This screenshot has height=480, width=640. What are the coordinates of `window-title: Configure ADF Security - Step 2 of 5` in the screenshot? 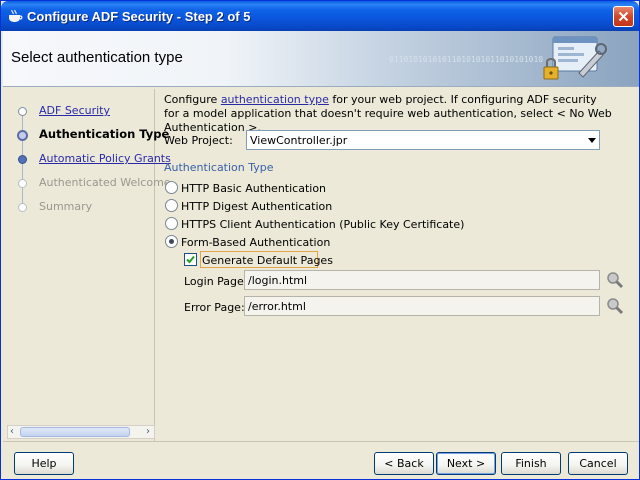 It's located at (139, 16).